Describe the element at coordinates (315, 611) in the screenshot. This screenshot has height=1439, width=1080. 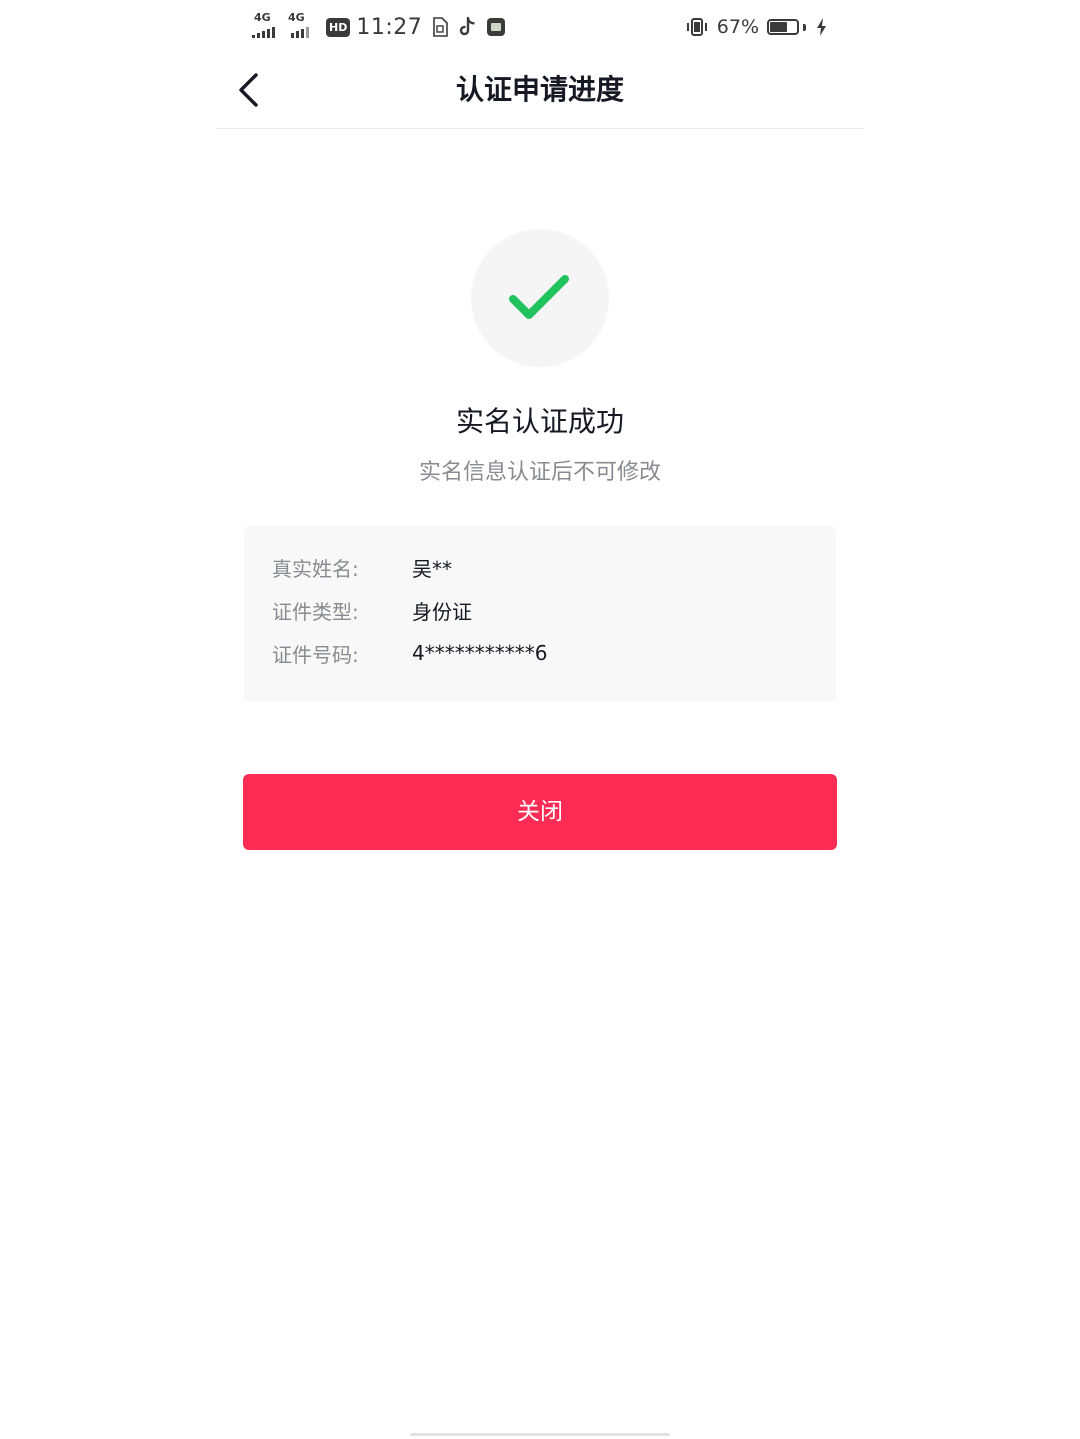
I see `info-label: 证件类型:` at that location.